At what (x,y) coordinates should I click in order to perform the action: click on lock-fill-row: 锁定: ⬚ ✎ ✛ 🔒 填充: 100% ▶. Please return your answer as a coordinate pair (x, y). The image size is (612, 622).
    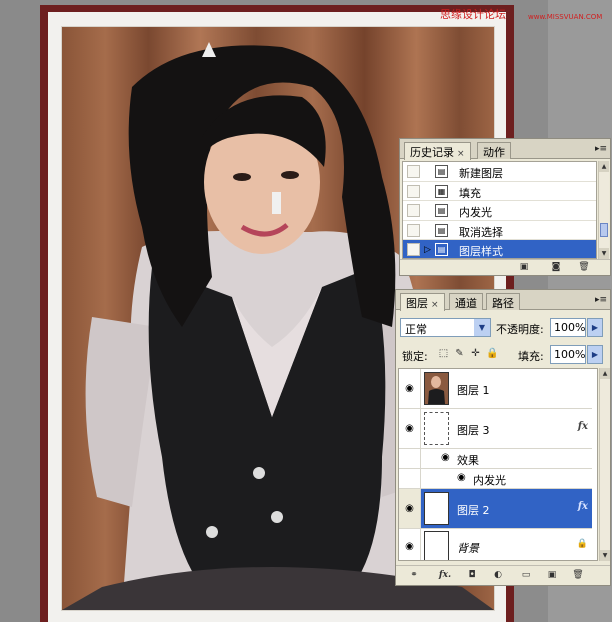
    Looking at the image, I should click on (502, 355).